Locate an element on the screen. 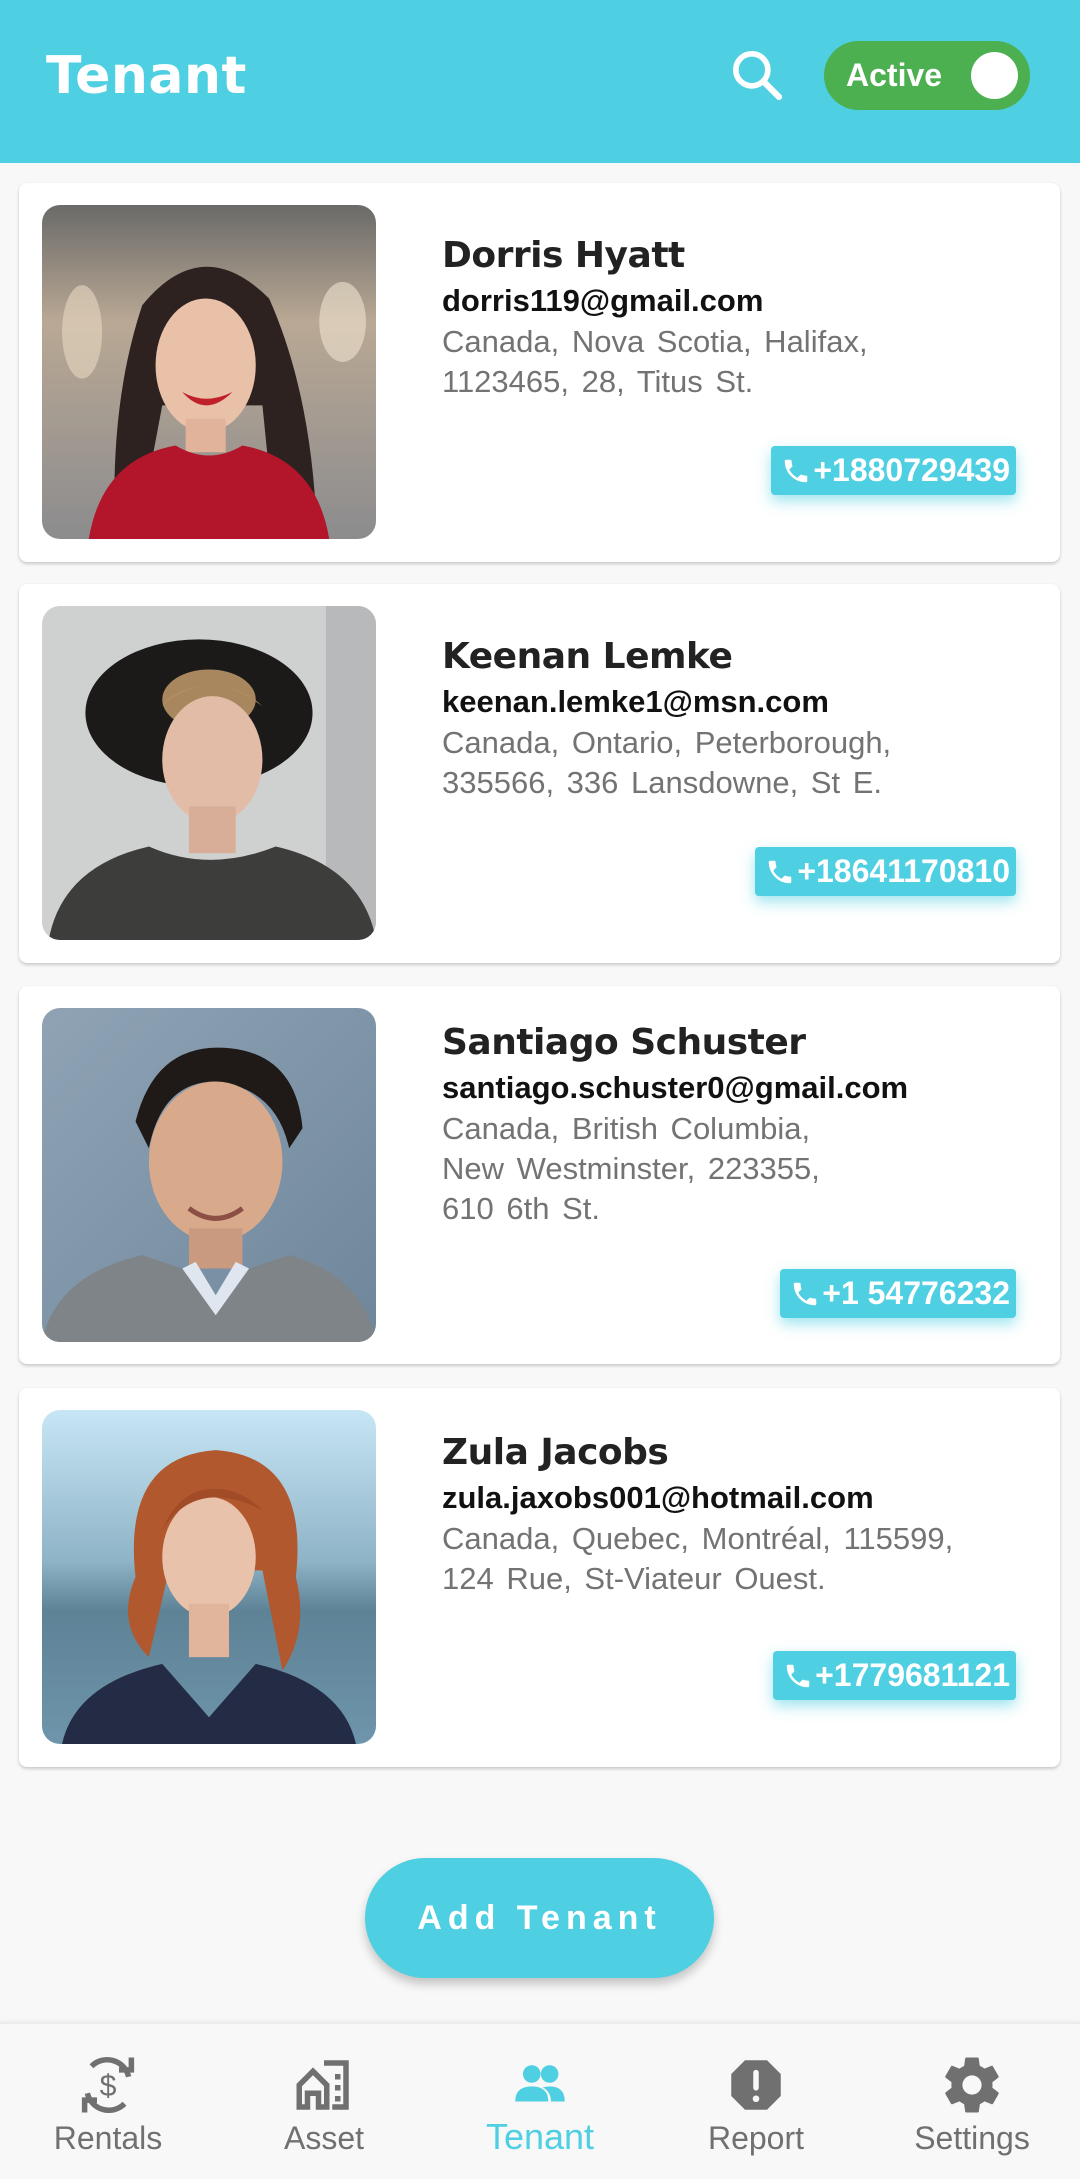 This screenshot has height=2179, width=1080. call-phone-button: +1 54776232 is located at coordinates (898, 1293).